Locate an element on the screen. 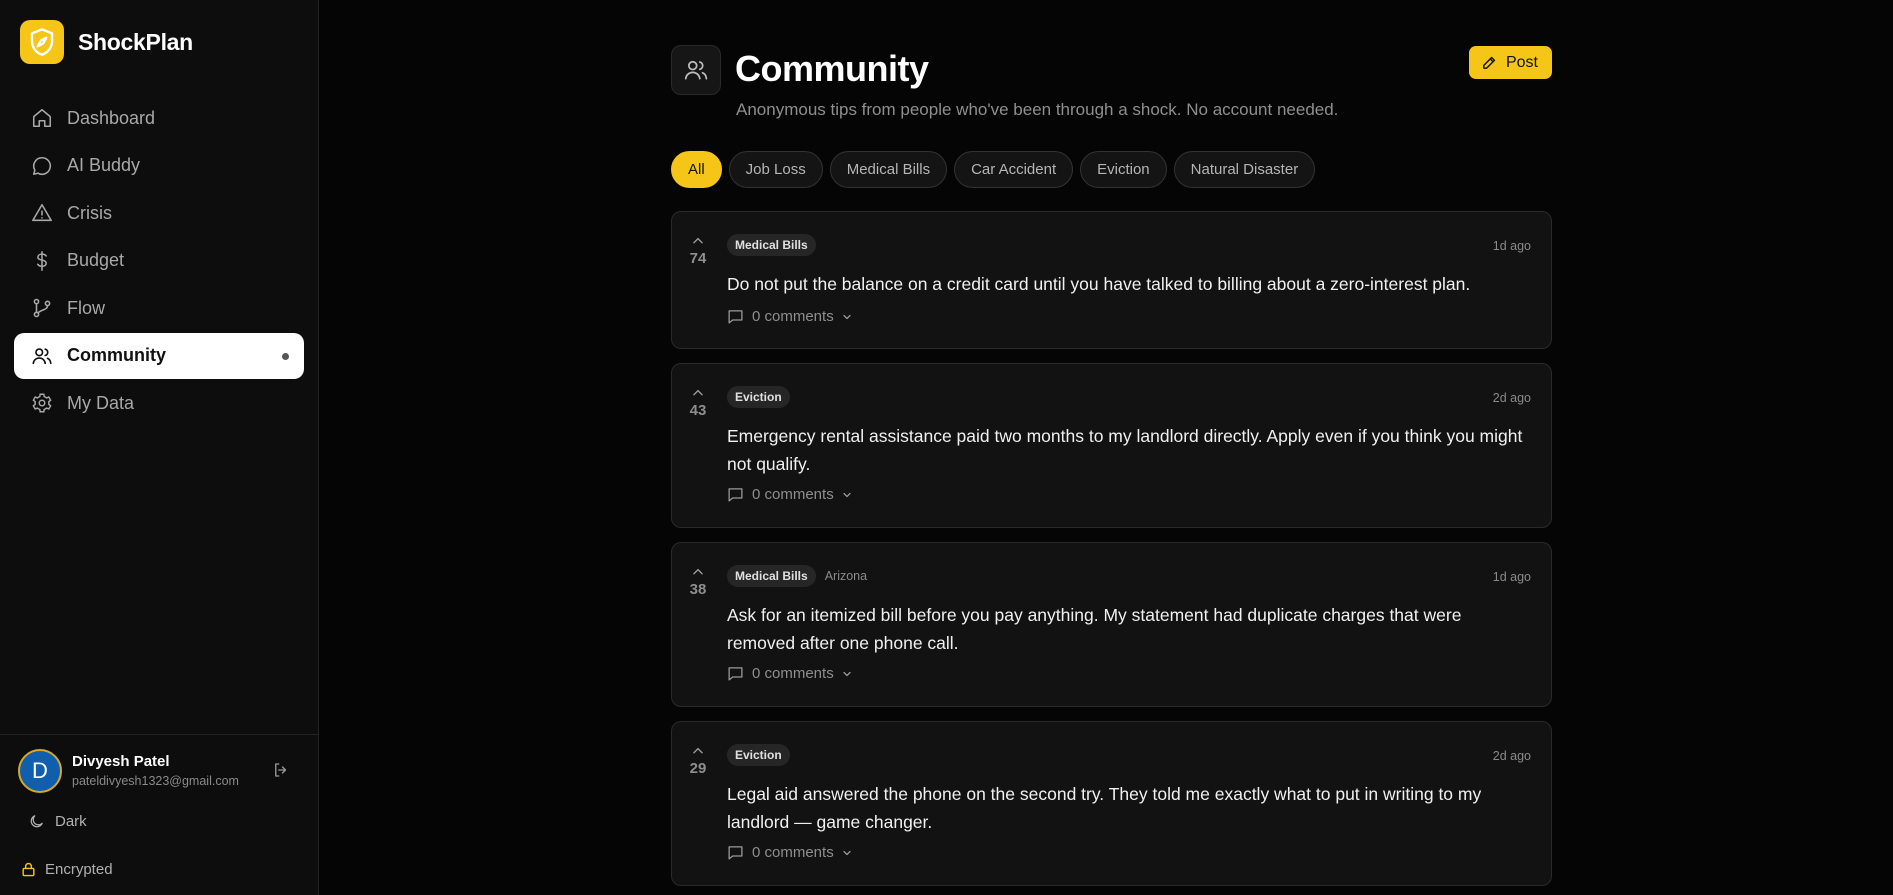  post-meta: Medical Bills is located at coordinates (776, 245).